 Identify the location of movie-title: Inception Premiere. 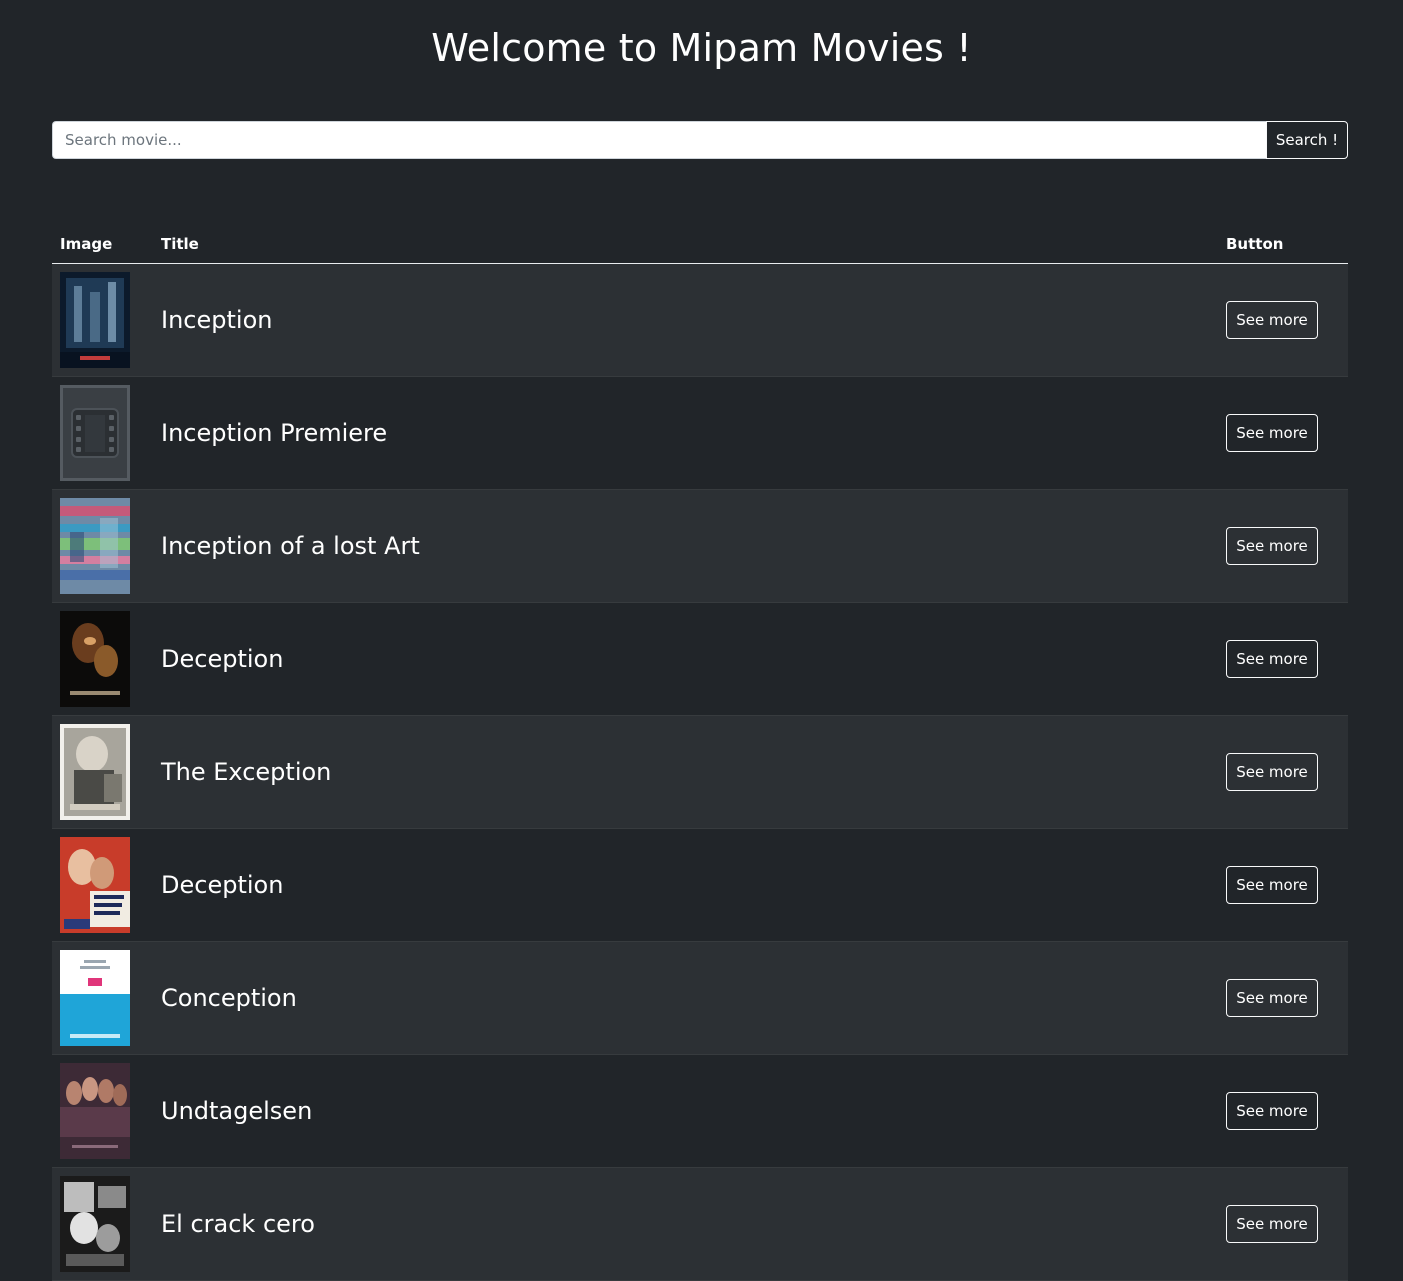
(274, 433).